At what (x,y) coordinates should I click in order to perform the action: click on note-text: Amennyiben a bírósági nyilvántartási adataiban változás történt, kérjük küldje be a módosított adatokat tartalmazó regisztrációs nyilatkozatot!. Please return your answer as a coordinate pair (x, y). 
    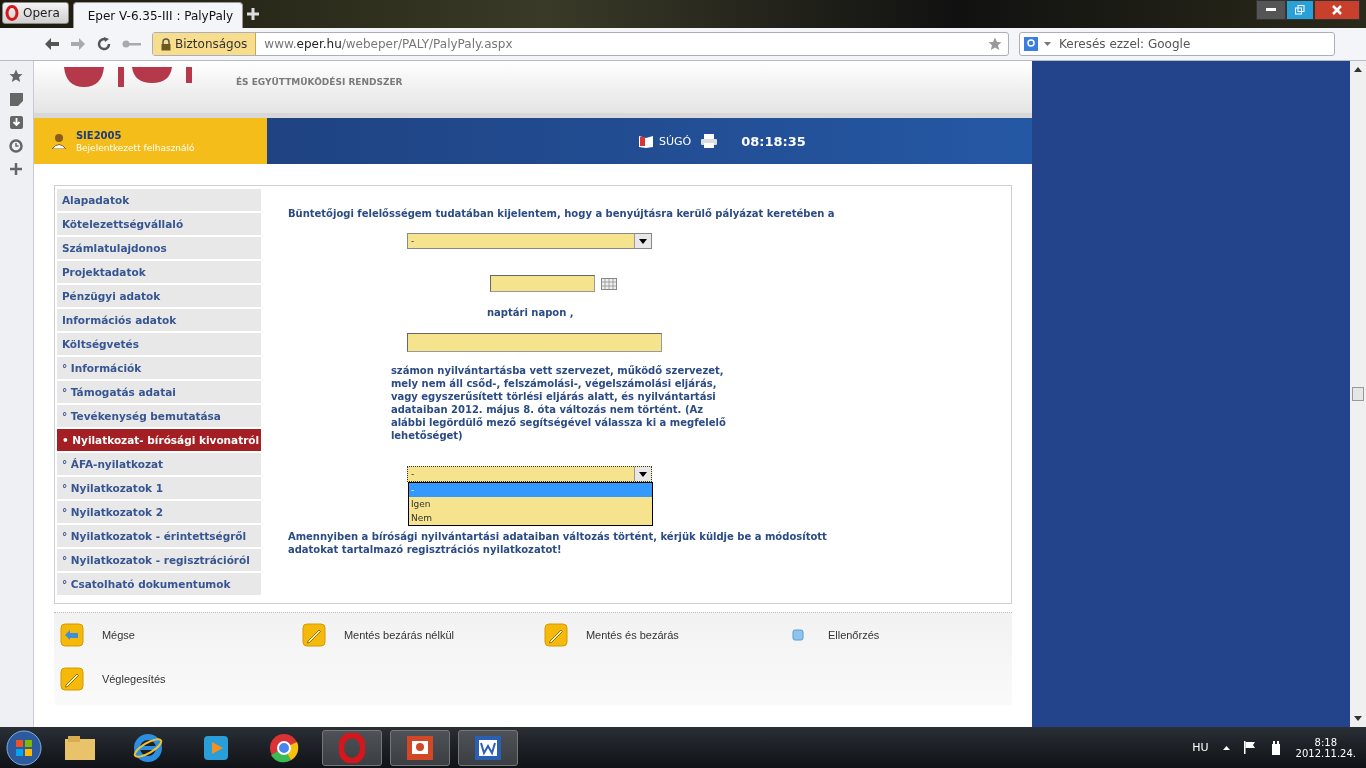
    Looking at the image, I should click on (557, 543).